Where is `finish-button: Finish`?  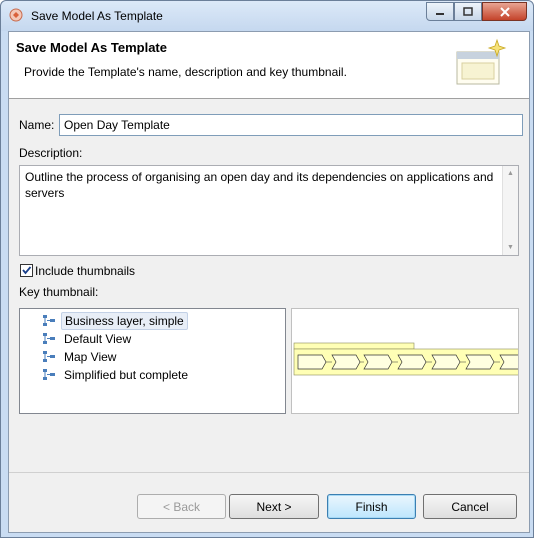 finish-button: Finish is located at coordinates (371, 506).